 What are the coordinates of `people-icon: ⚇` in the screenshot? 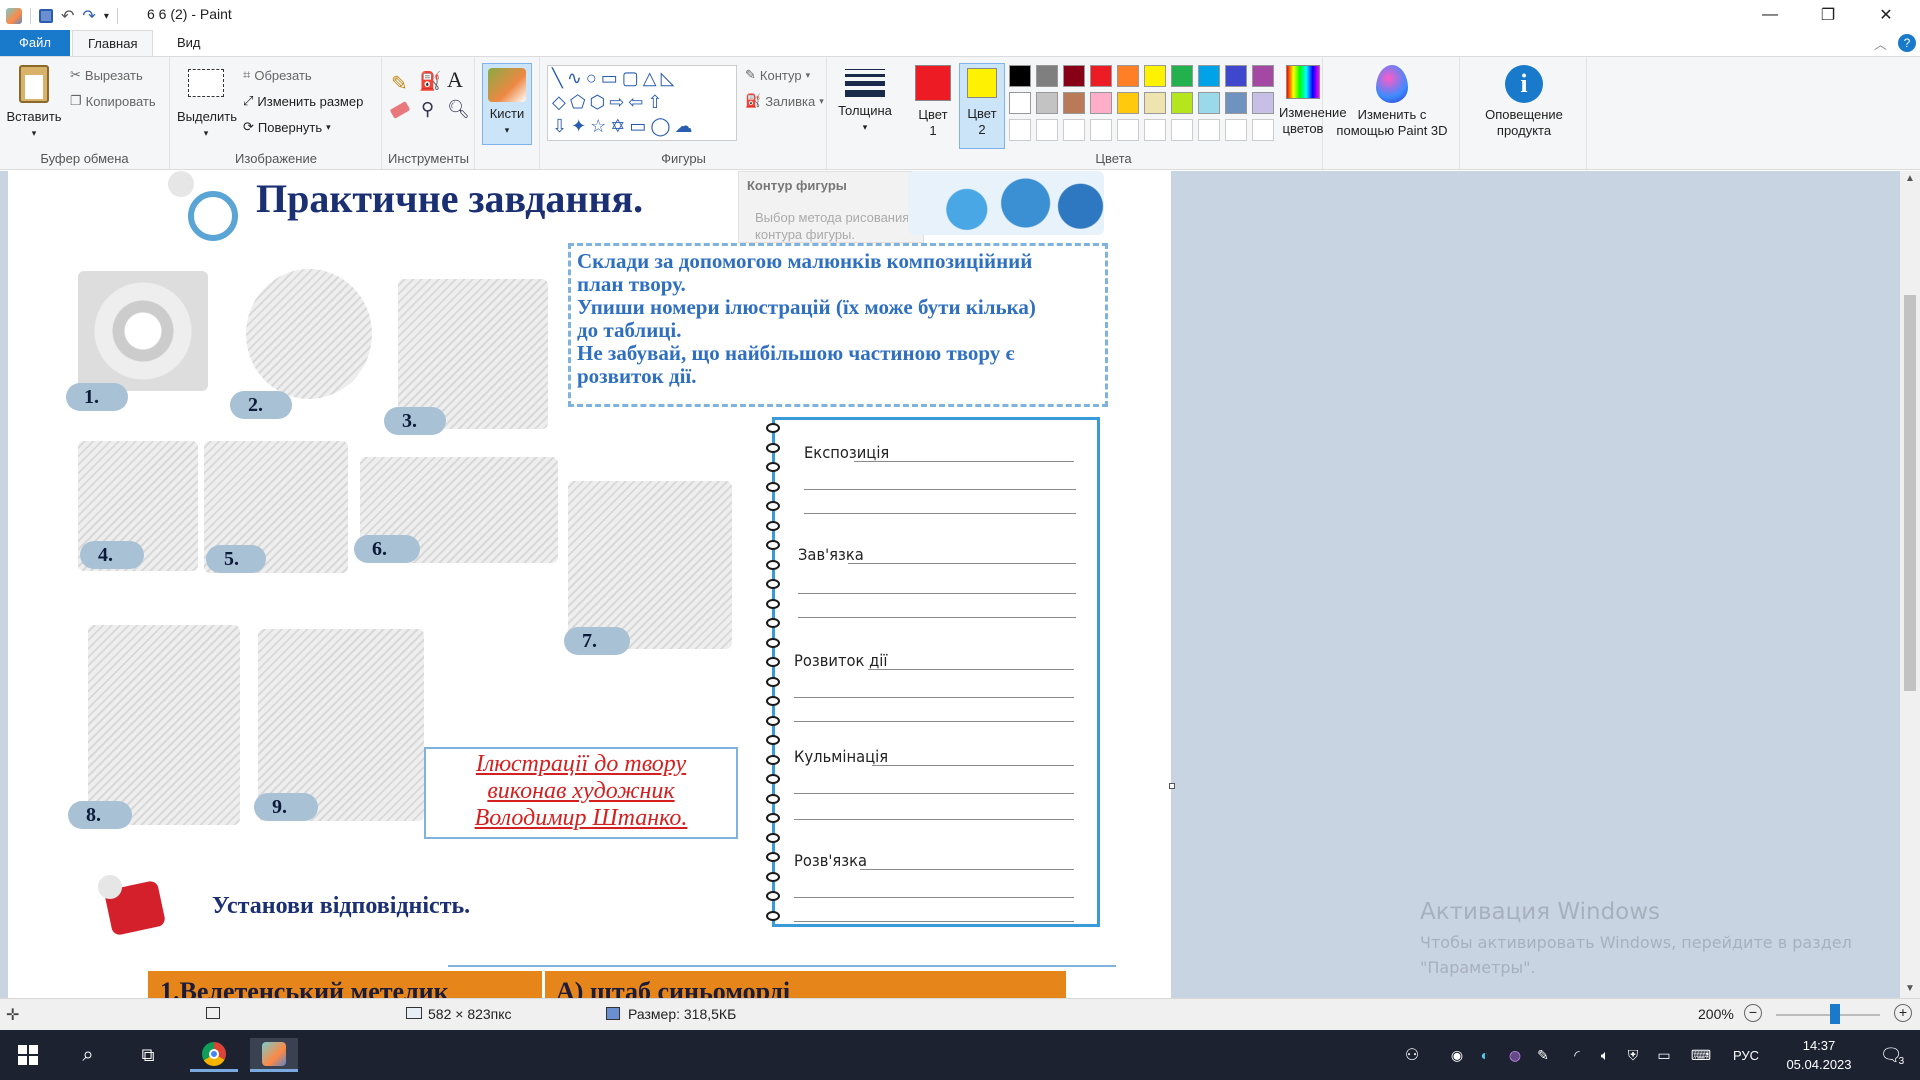 It's located at (1412, 1055).